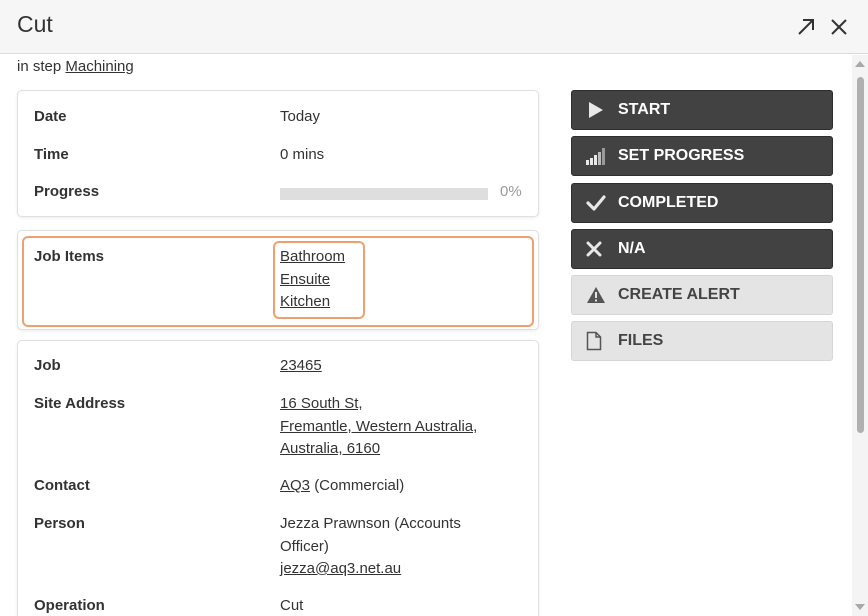  Describe the element at coordinates (860, 607) in the screenshot. I see `scroll-down-icon` at that location.